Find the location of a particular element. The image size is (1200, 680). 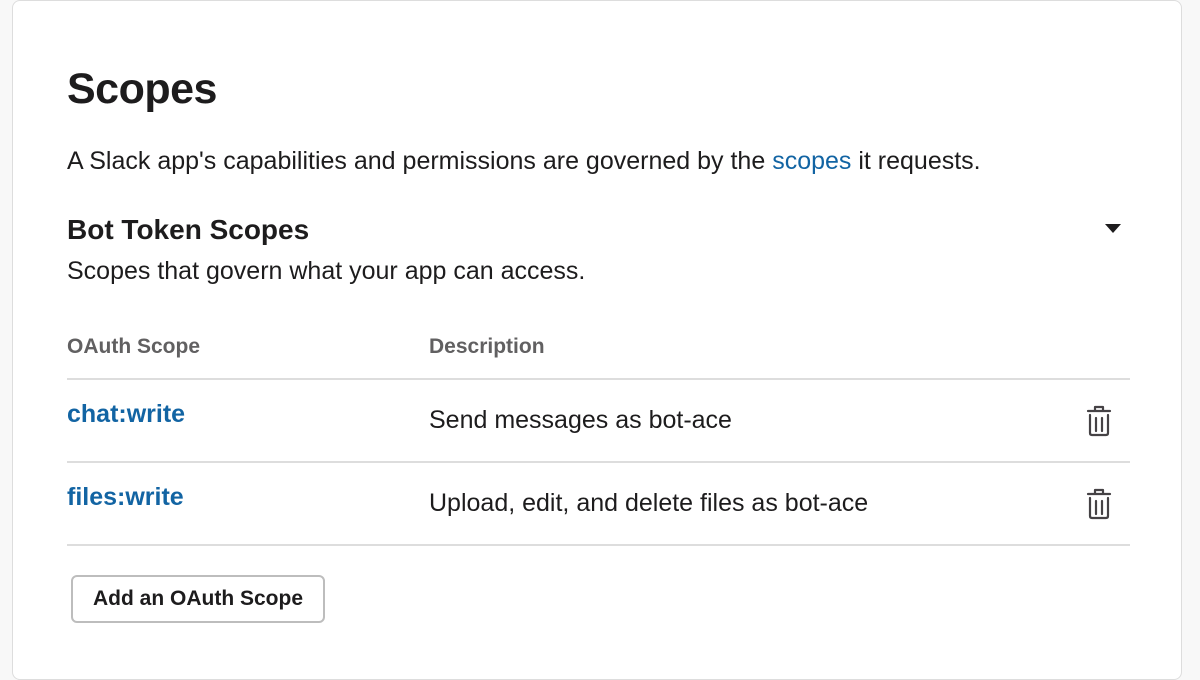

page-title: Scopes is located at coordinates (142, 89).